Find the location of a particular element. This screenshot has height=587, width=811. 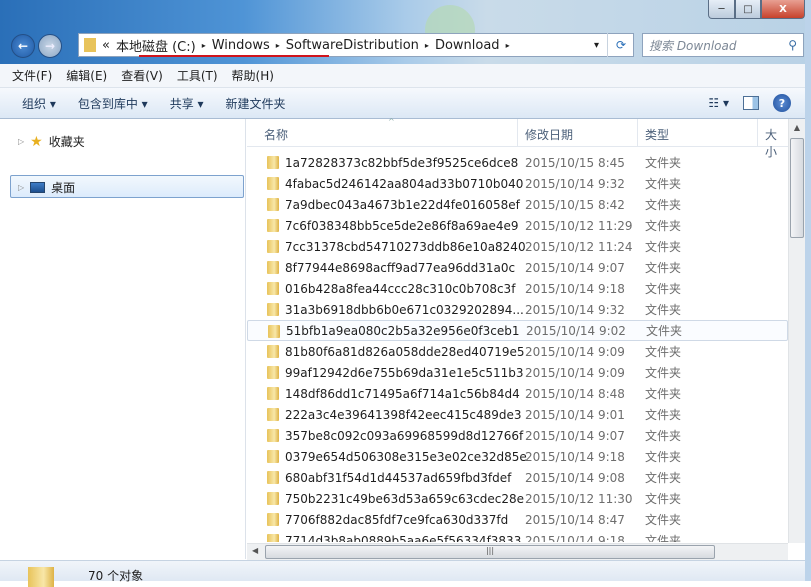

close-button: X is located at coordinates (783, 9).